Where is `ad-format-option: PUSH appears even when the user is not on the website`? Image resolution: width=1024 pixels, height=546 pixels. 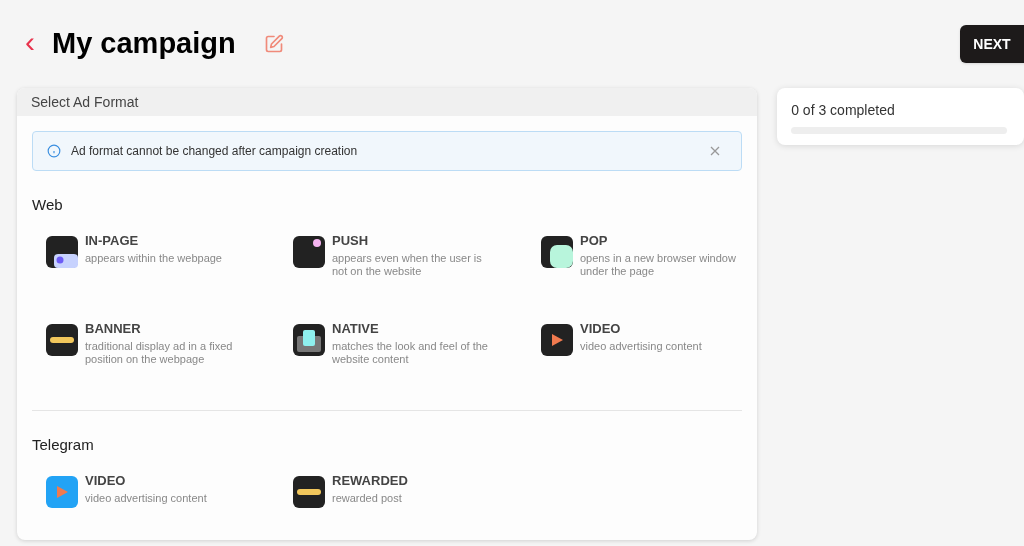 ad-format-option: PUSH appears even when the user is not on the website is located at coordinates (417, 276).